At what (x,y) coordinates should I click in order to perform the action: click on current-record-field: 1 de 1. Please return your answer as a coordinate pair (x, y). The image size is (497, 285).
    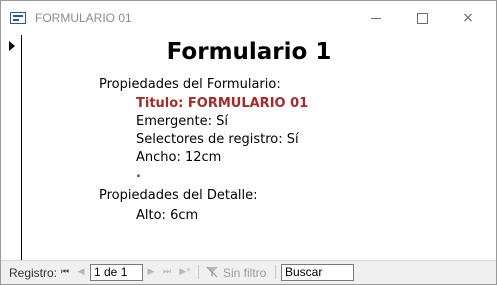
    Looking at the image, I should click on (116, 272).